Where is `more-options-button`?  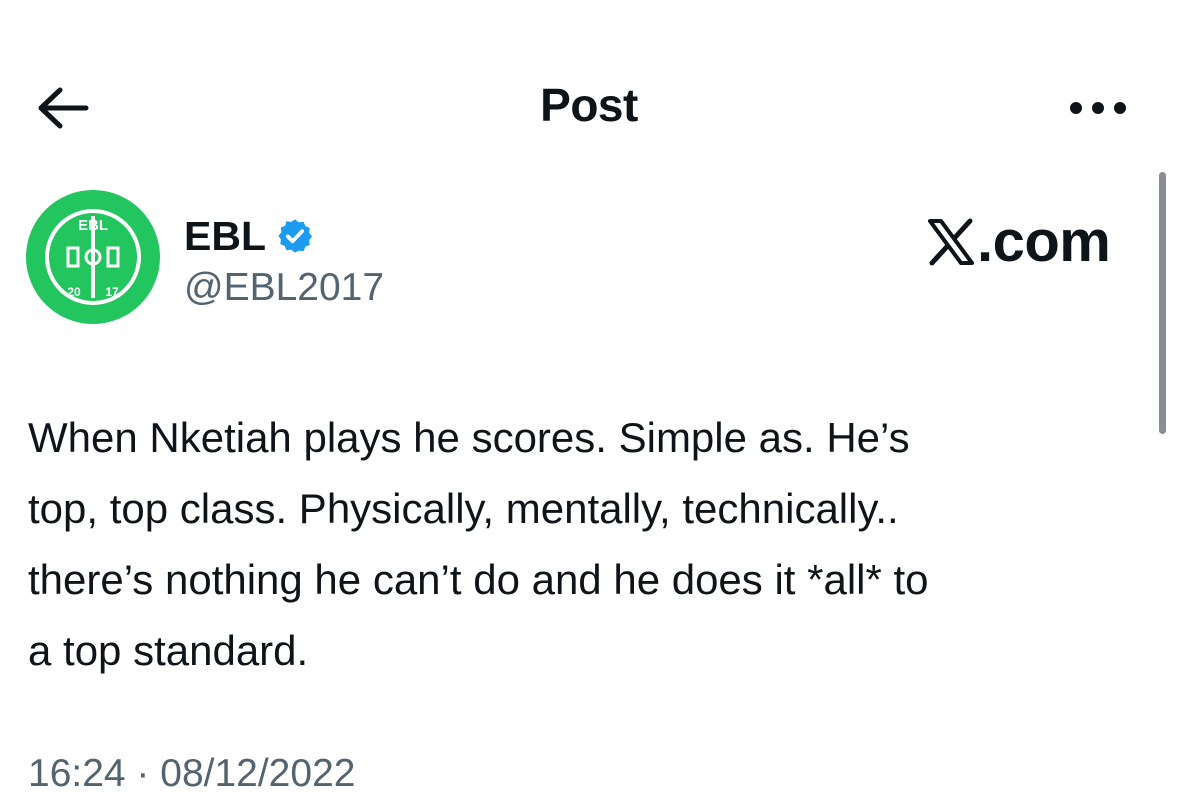 more-options-button is located at coordinates (1098, 108).